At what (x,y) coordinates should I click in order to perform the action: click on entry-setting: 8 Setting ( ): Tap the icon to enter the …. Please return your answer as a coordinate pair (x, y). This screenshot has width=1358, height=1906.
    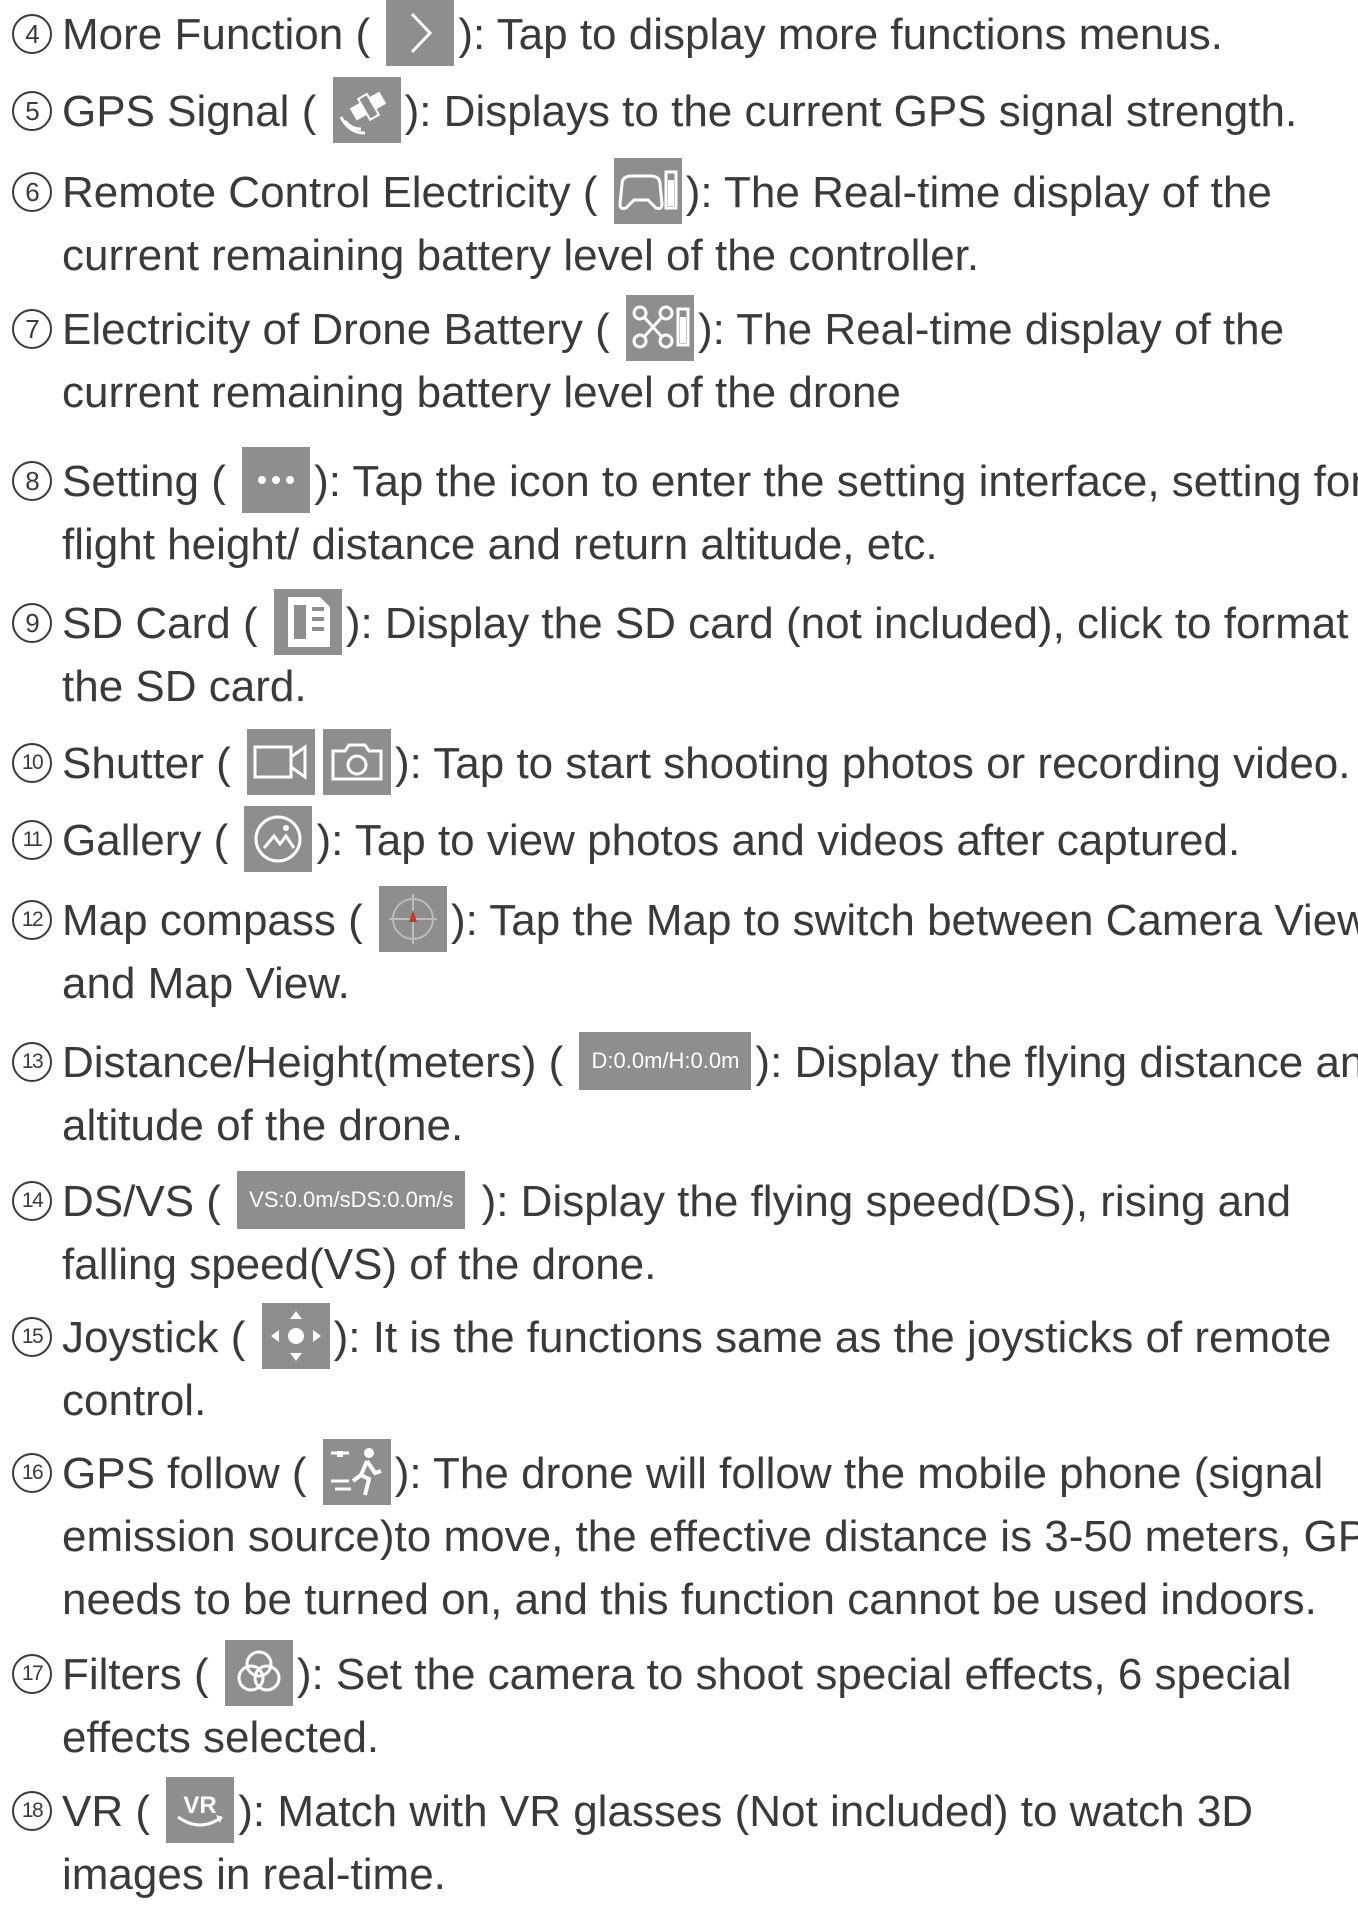
    Looking at the image, I should click on (685, 511).